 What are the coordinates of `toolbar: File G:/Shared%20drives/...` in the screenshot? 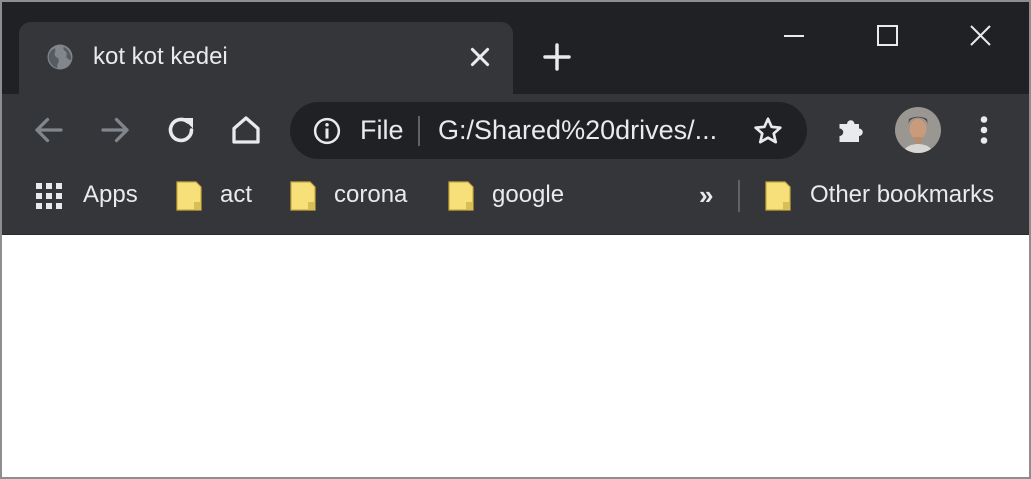 It's located at (515, 130).